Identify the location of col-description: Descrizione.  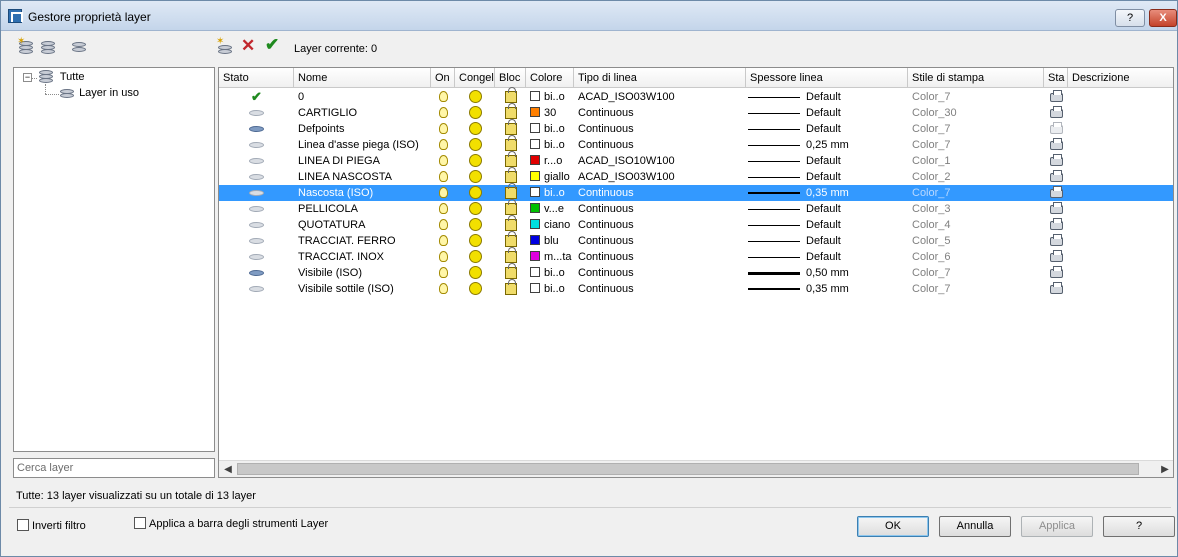
(1120, 78).